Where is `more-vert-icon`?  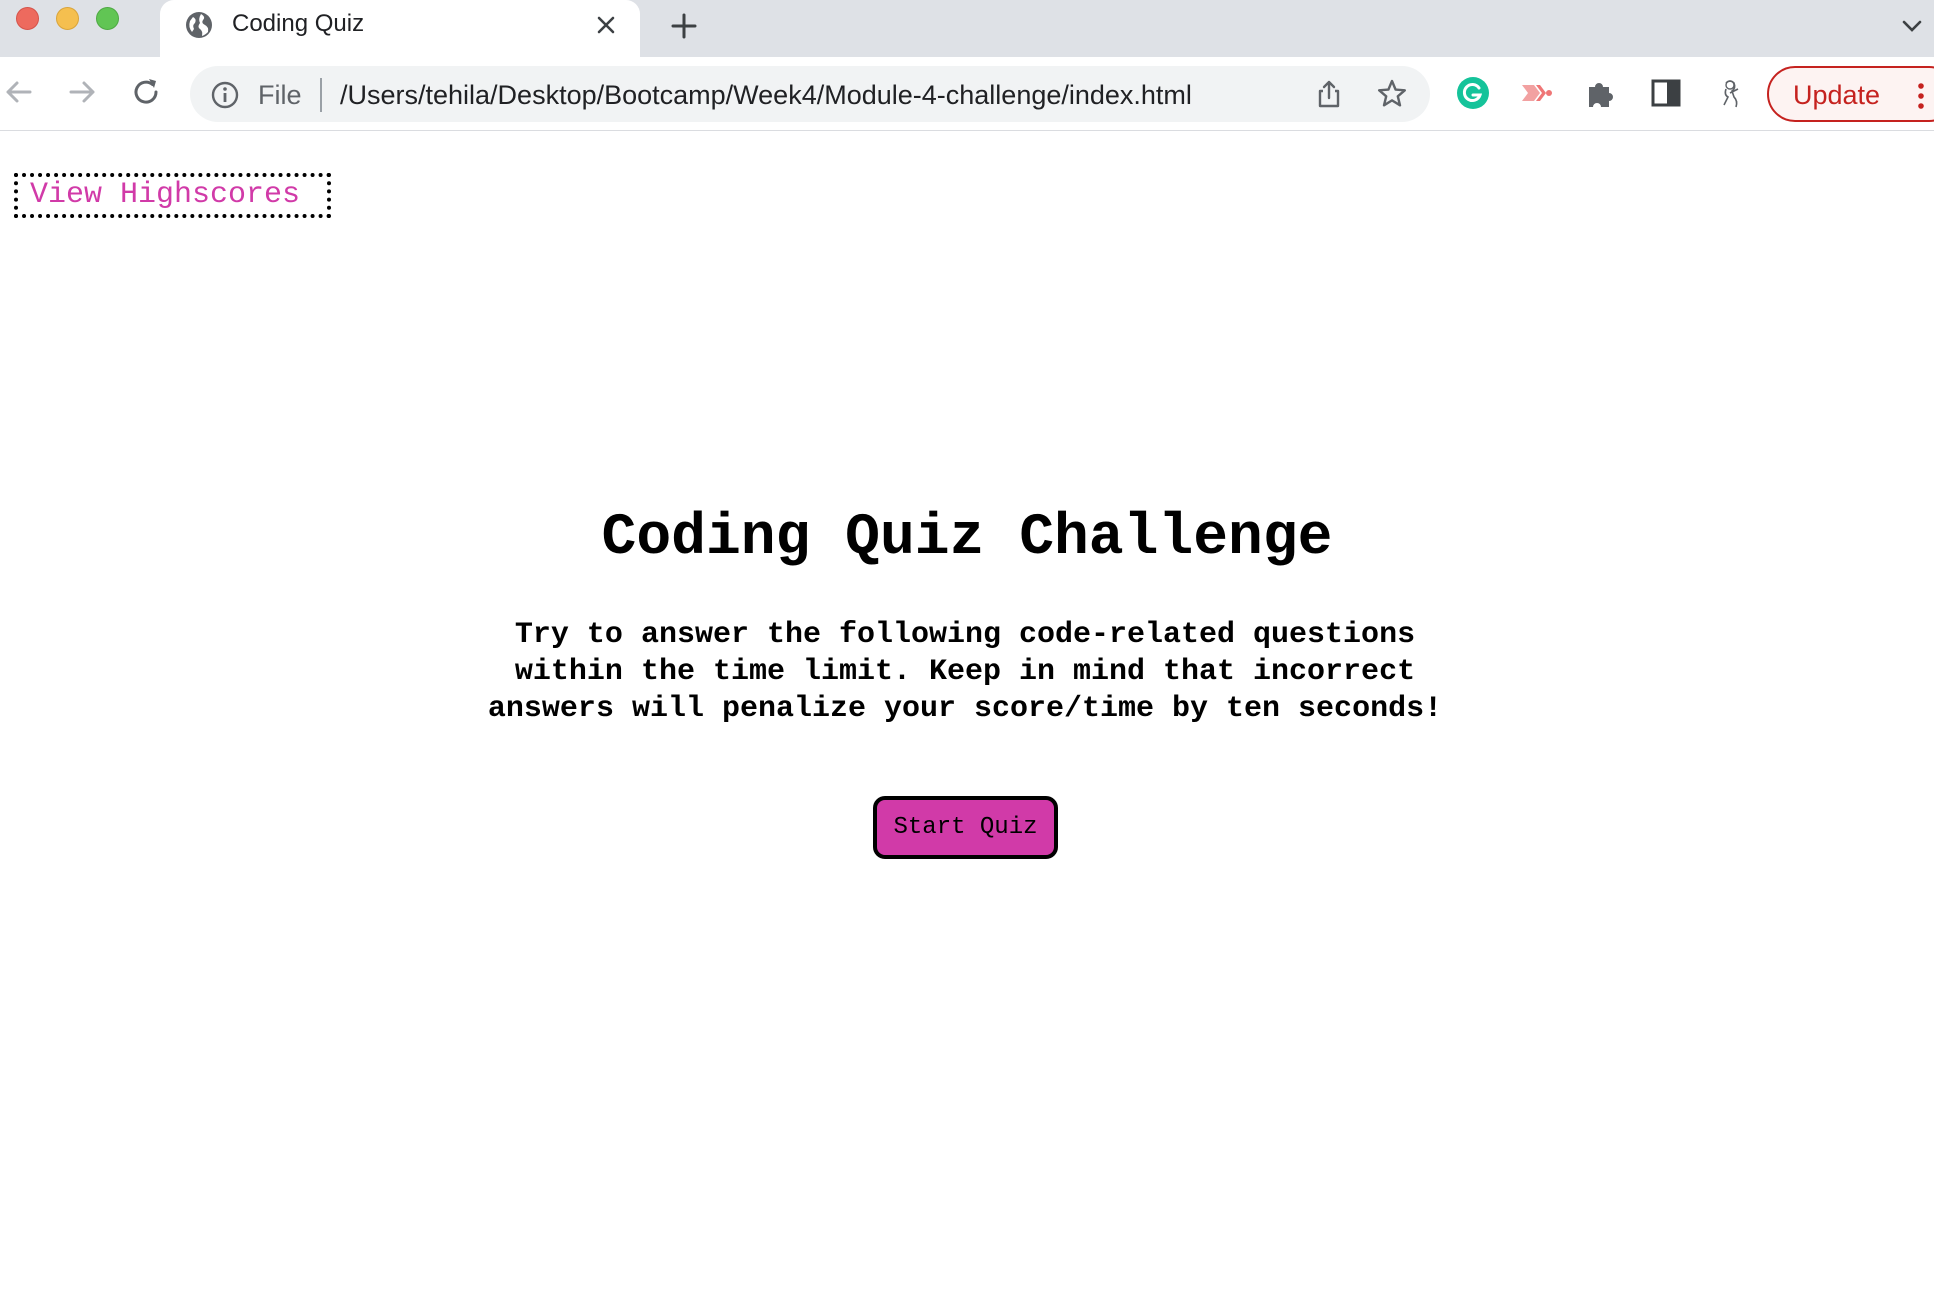 more-vert-icon is located at coordinates (1921, 96).